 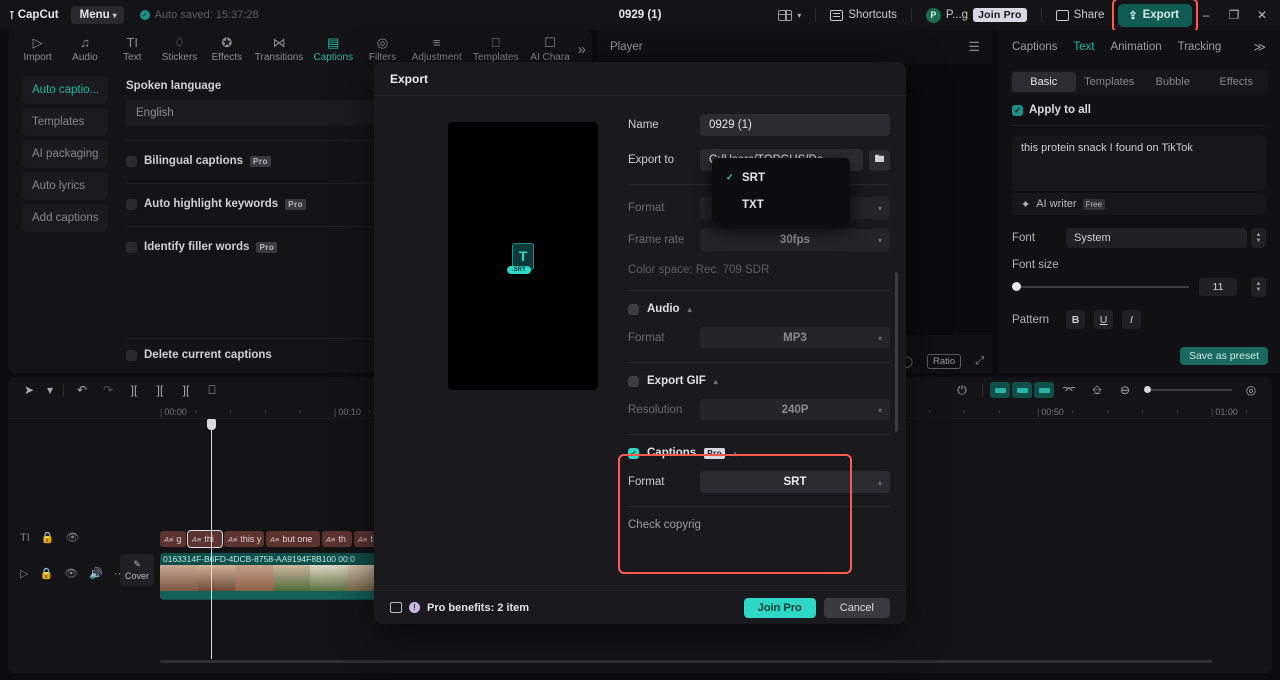 I want to click on sidebar-item-auto-lyrics: Auto lyrics, so click(x=65, y=186).